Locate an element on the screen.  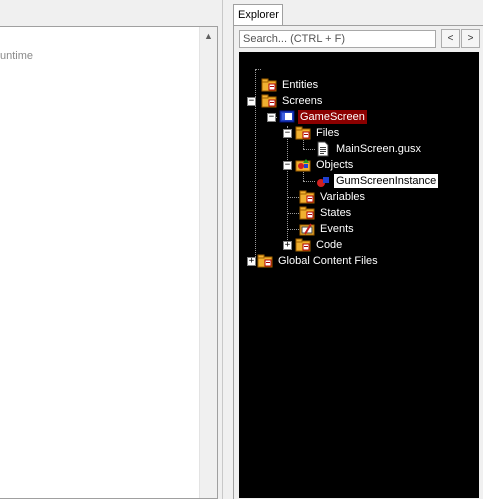
tree-item-code: Code is located at coordinates (319, 245).